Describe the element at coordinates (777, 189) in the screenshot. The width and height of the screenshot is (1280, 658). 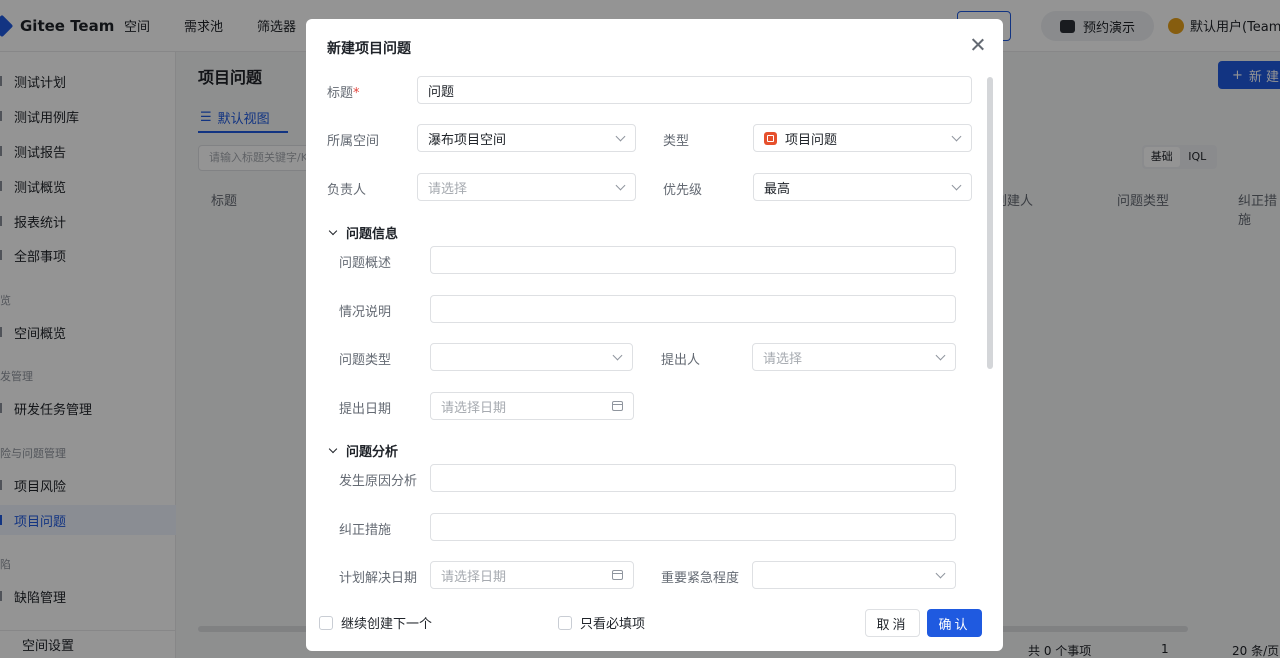
I see `priority-value: 最高` at that location.